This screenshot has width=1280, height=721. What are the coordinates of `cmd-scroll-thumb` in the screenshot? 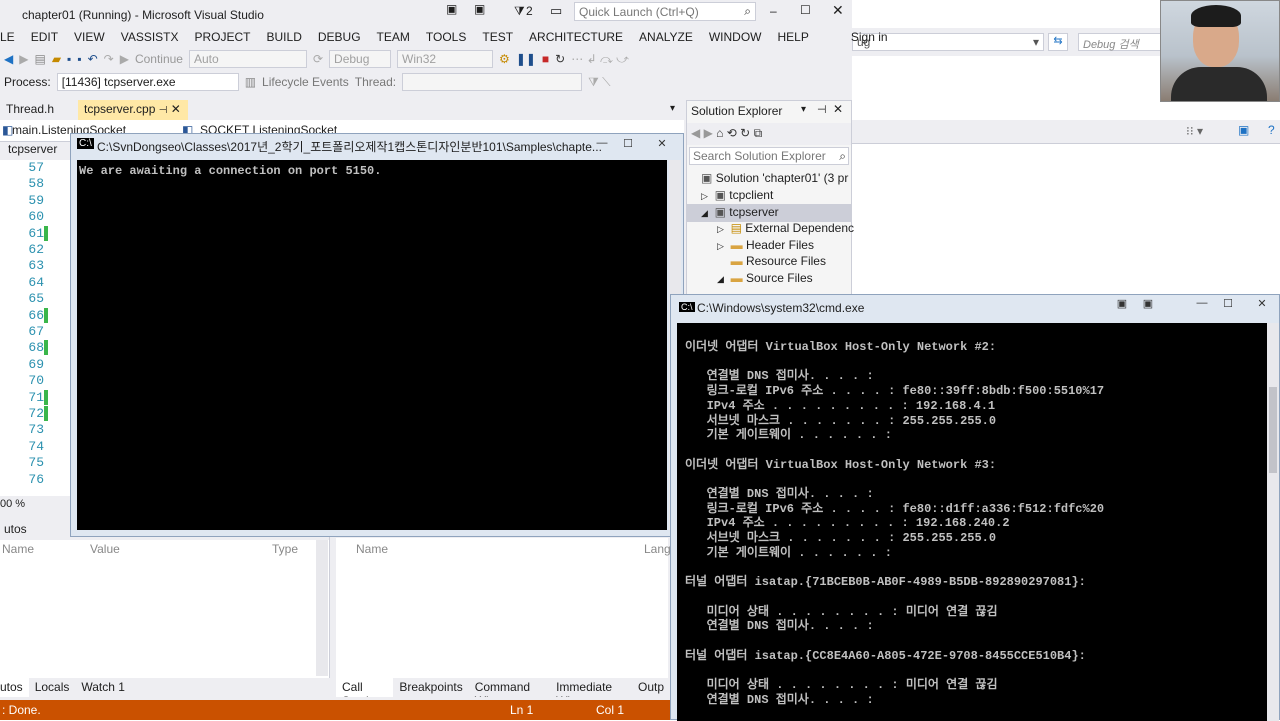 It's located at (1273, 430).